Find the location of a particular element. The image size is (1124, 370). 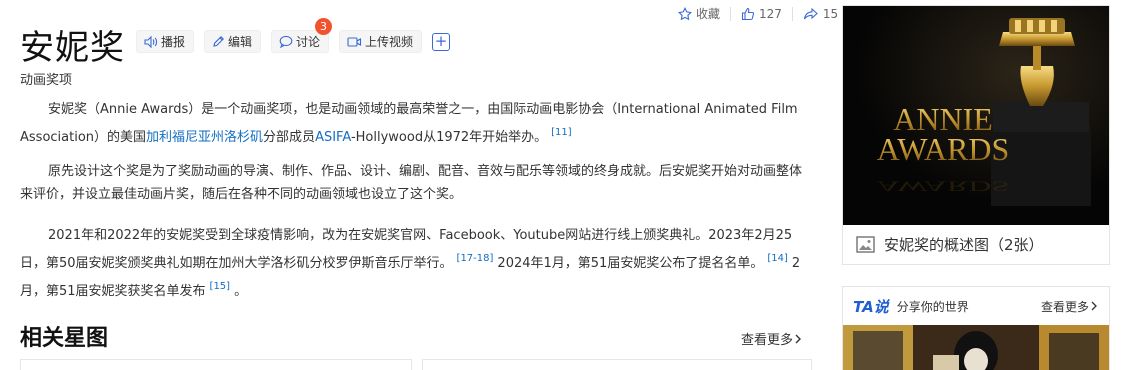

ta-shuo-header: TA说 分享你的世界 查看更多 is located at coordinates (976, 306).